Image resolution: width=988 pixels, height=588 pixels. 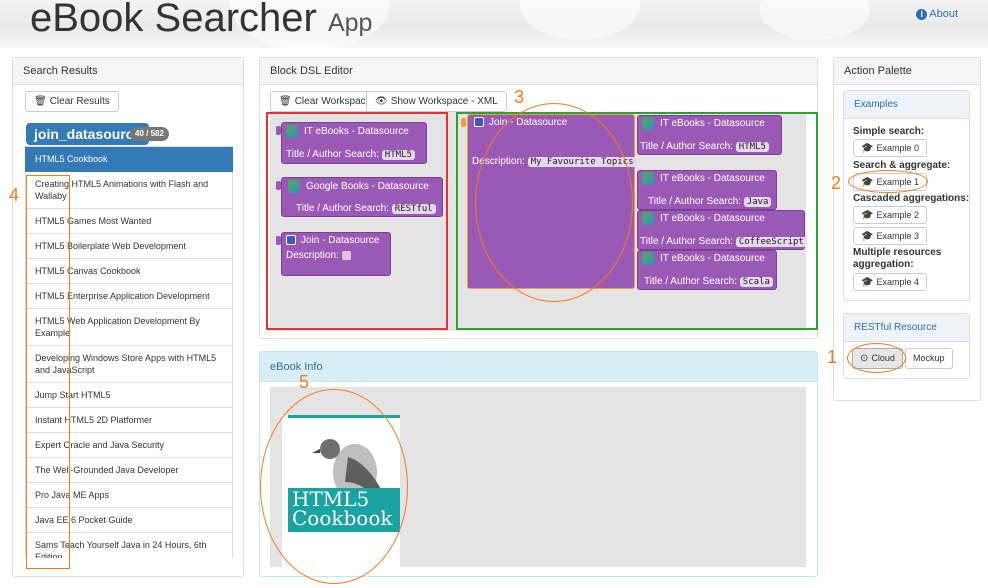 I want to click on group-label: Cascaded aggregations:, so click(x=911, y=198).